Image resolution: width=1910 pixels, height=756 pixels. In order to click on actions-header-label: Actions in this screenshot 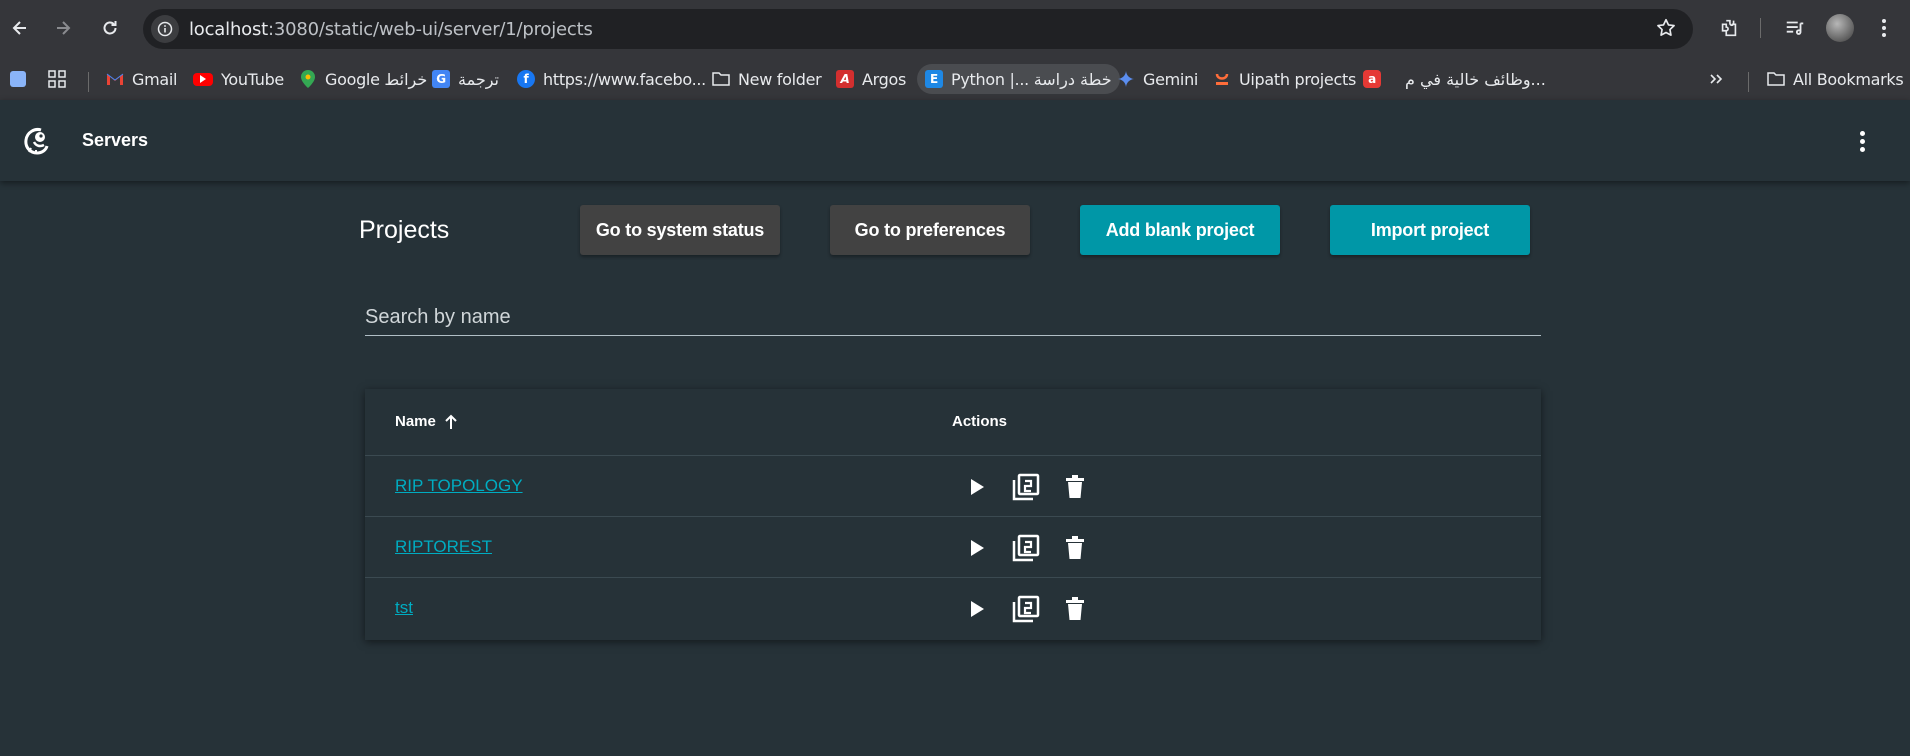, I will do `click(980, 421)`.